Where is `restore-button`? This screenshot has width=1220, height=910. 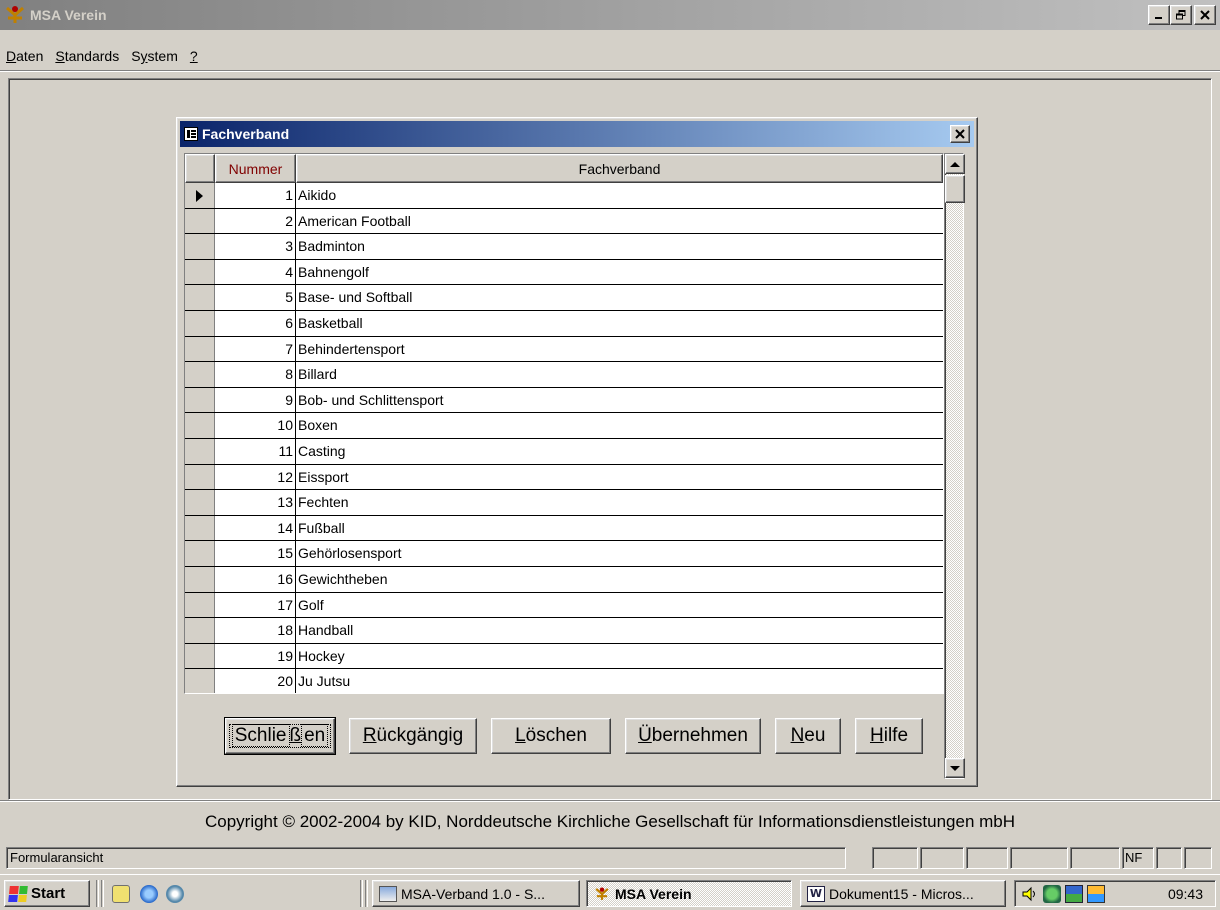 restore-button is located at coordinates (1181, 15).